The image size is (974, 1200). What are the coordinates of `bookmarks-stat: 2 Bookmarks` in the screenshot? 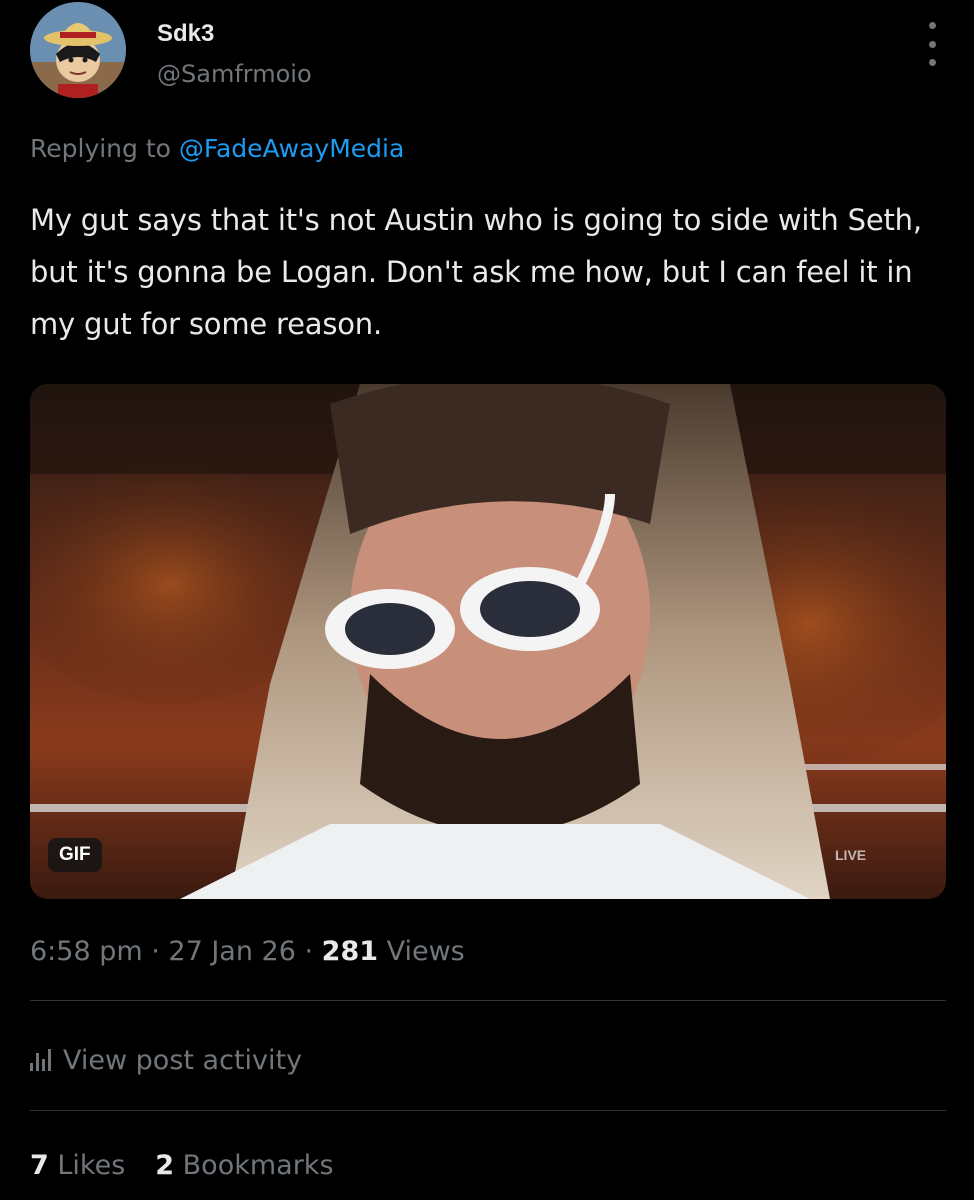 It's located at (244, 1165).